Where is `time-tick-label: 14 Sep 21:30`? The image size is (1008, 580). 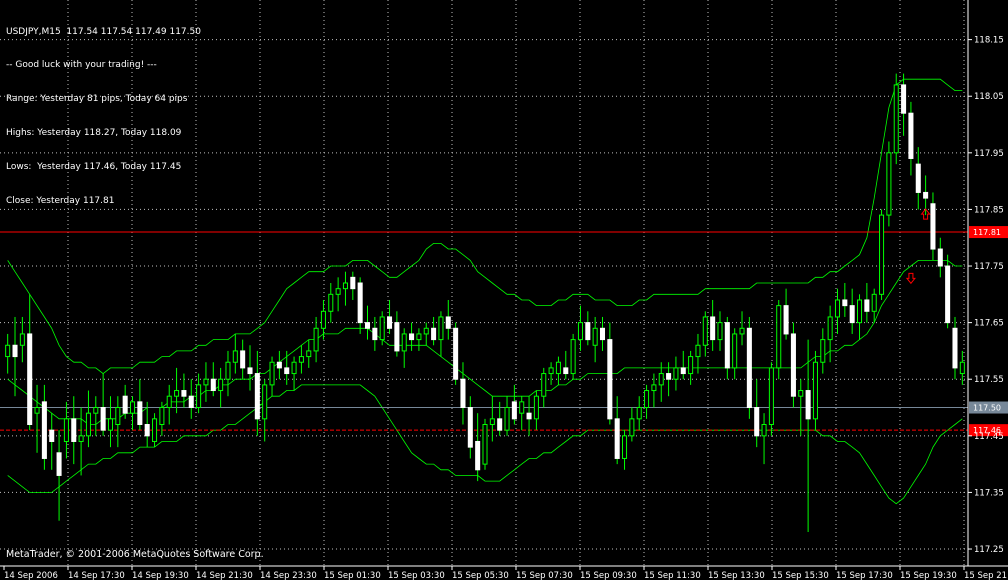 time-tick-label: 14 Sep 21:30 is located at coordinates (224, 575).